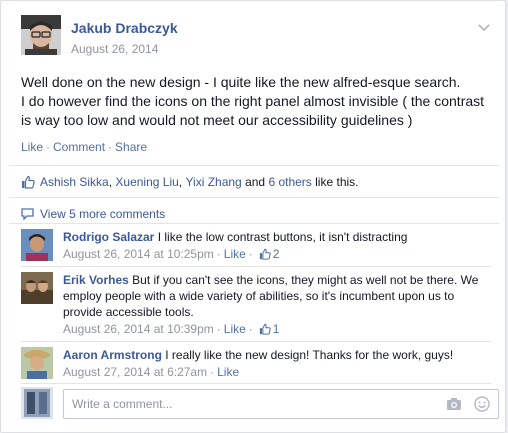 This screenshot has width=508, height=433. What do you see at coordinates (131, 147) in the screenshot?
I see `share-link: Share` at bounding box center [131, 147].